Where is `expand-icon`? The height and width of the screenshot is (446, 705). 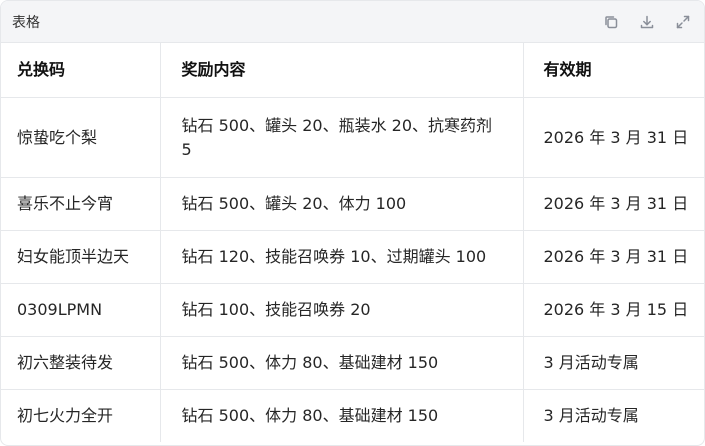
expand-icon is located at coordinates (683, 22).